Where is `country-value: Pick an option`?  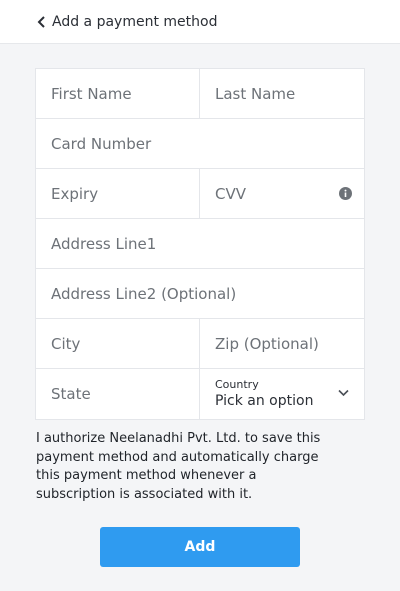 country-value: Pick an option is located at coordinates (264, 401).